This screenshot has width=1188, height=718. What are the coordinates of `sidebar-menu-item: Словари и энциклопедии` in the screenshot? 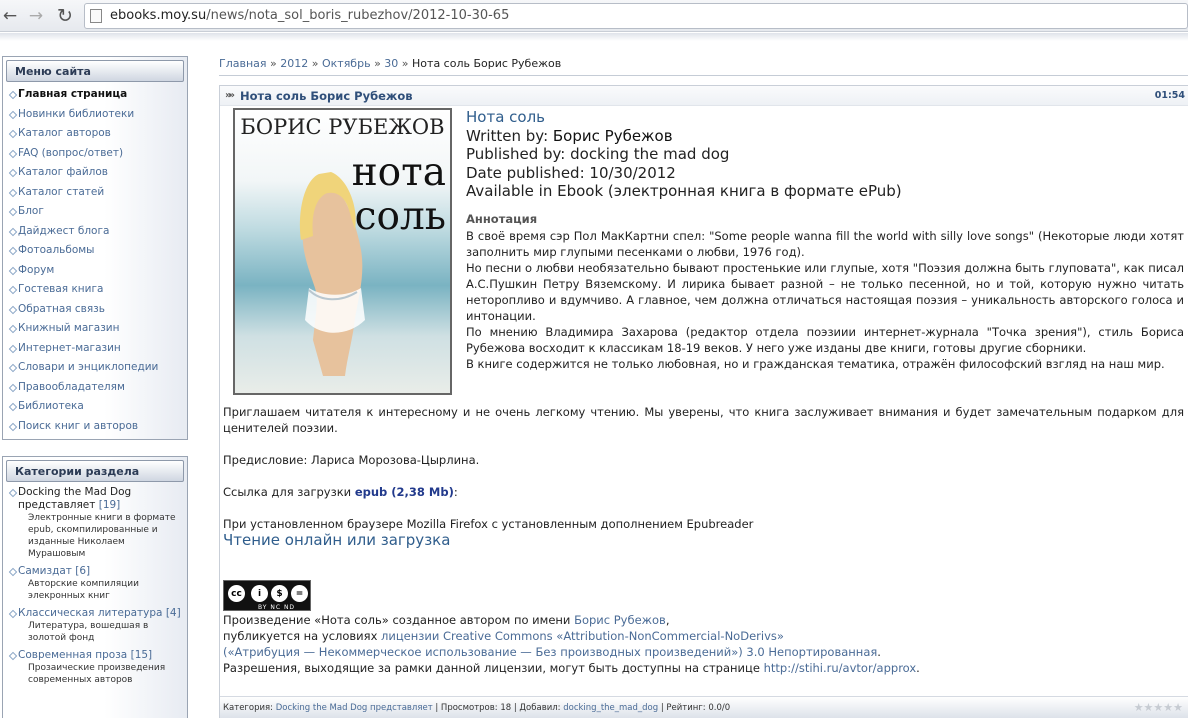 It's located at (98, 368).